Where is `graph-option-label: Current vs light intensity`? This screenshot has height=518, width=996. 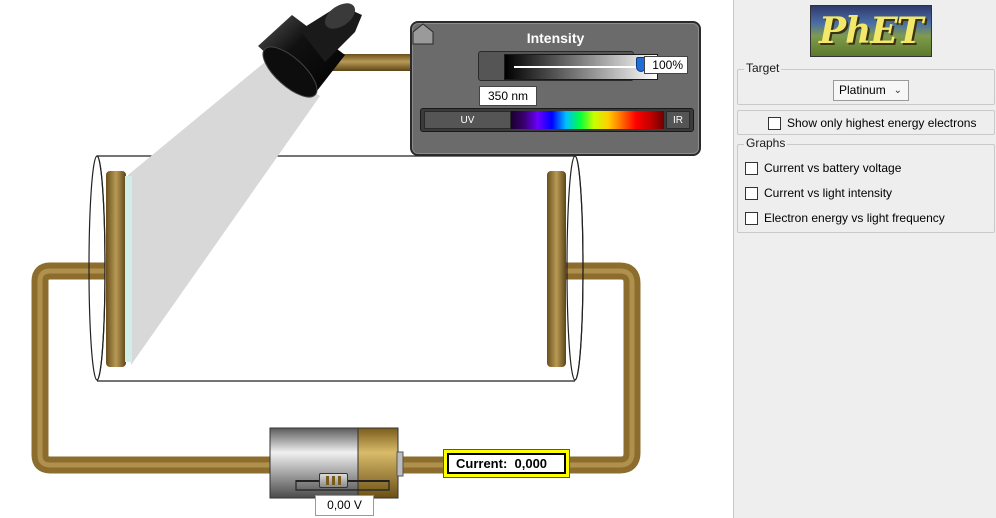 graph-option-label: Current vs light intensity is located at coordinates (828, 193).